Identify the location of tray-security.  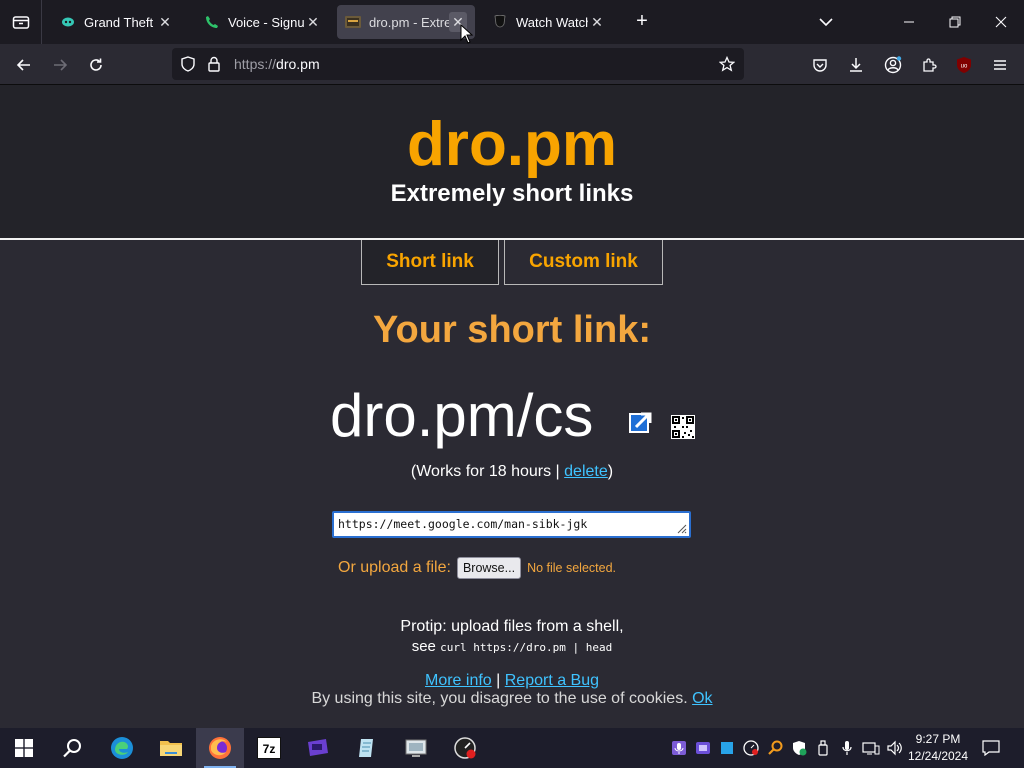
(799, 748).